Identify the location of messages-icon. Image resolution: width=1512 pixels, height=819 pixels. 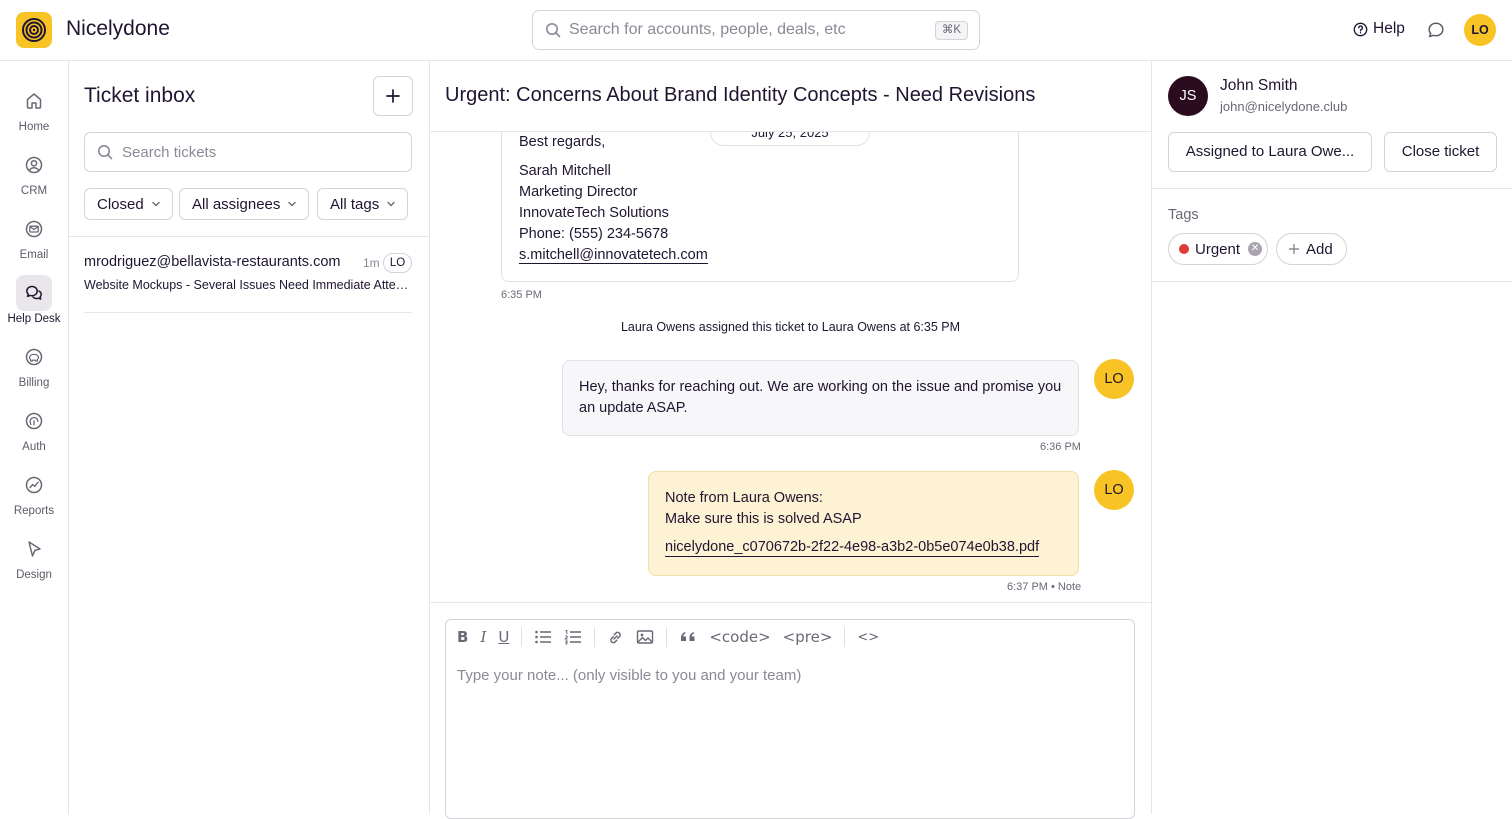
(1436, 30).